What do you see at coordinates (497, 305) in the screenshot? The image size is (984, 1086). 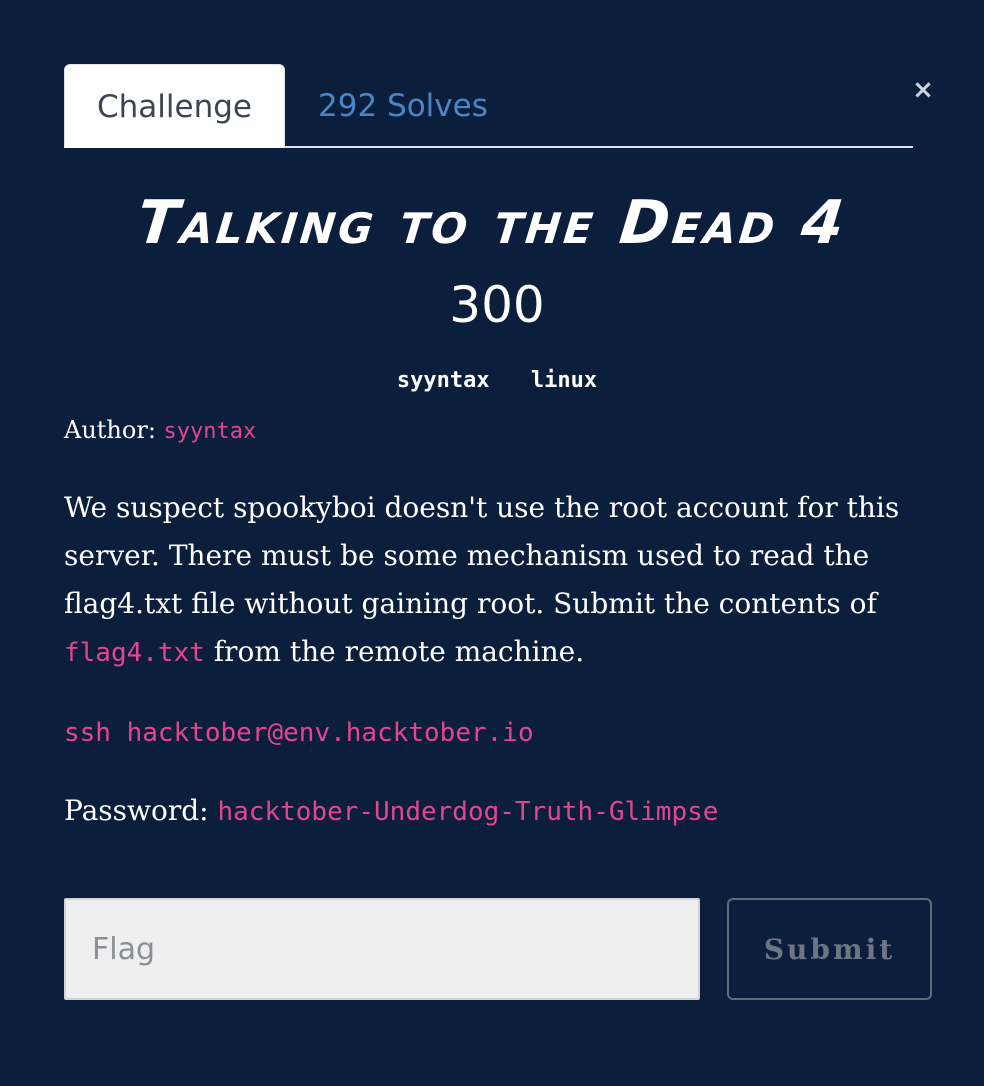 I see `challenge-points: 300` at bounding box center [497, 305].